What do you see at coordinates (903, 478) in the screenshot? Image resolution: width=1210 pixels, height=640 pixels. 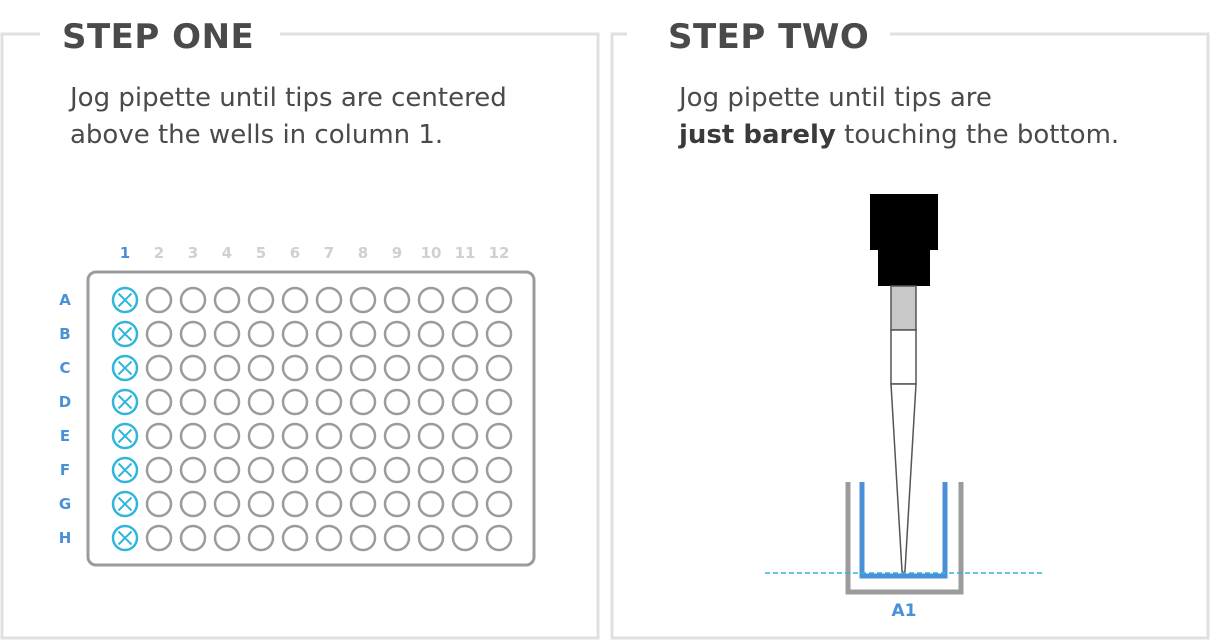 I see `pipette-tip-cone` at bounding box center [903, 478].